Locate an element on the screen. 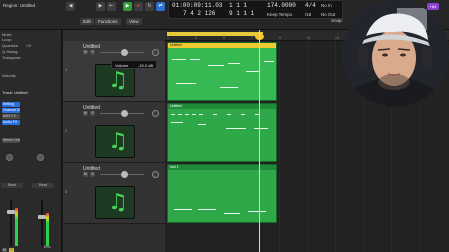  volume-tooltip: Volume -15.0 dB is located at coordinates (134, 64).